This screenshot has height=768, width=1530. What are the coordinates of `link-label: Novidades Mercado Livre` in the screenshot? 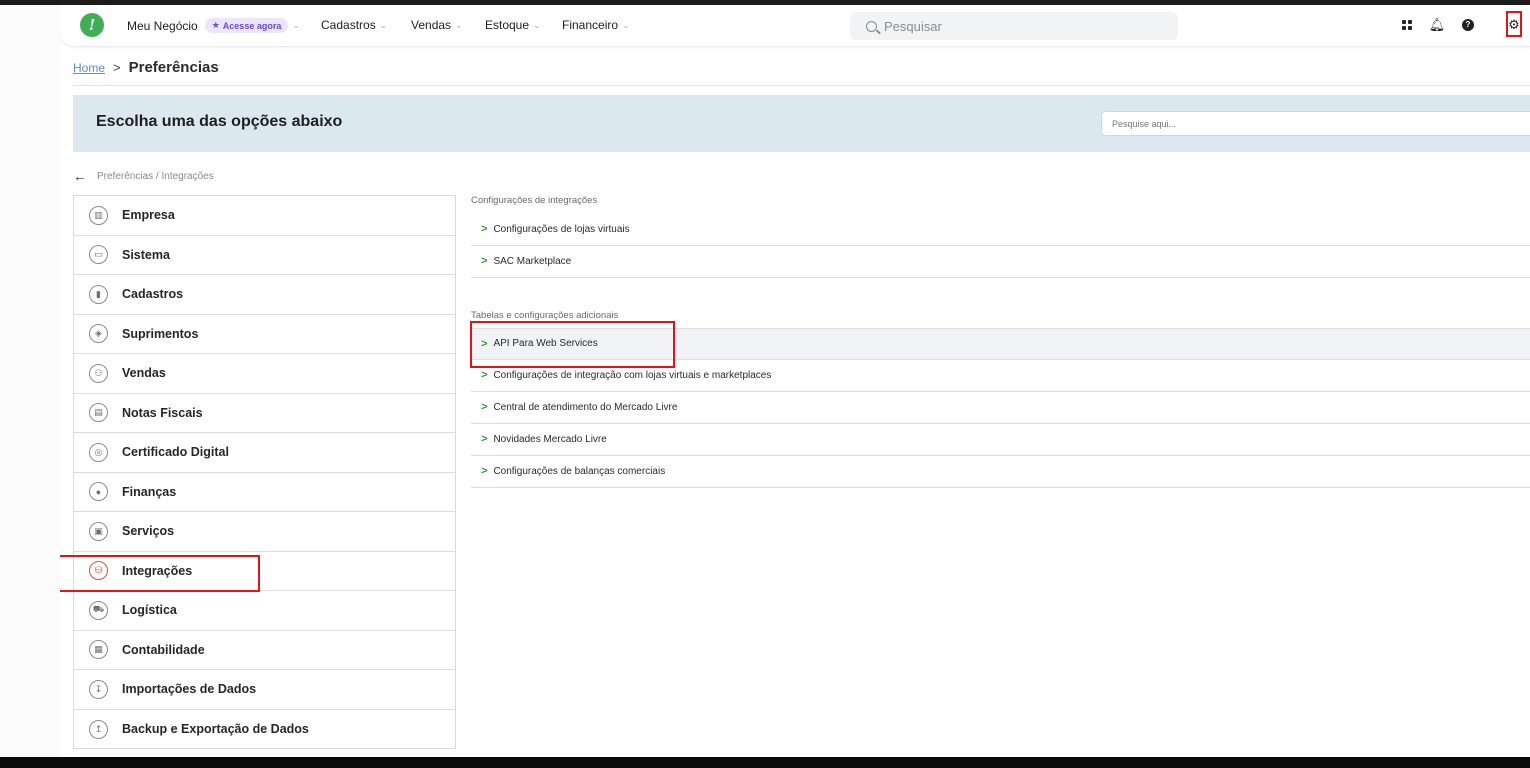 It's located at (550, 439).